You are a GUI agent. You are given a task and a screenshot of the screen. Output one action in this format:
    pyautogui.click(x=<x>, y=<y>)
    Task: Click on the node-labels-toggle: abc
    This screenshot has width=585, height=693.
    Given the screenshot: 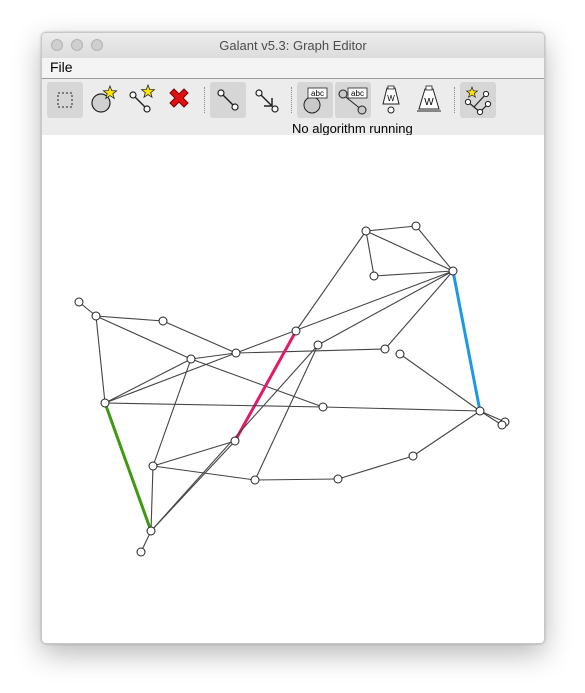 What is the action you would take?
    pyautogui.click(x=315, y=100)
    